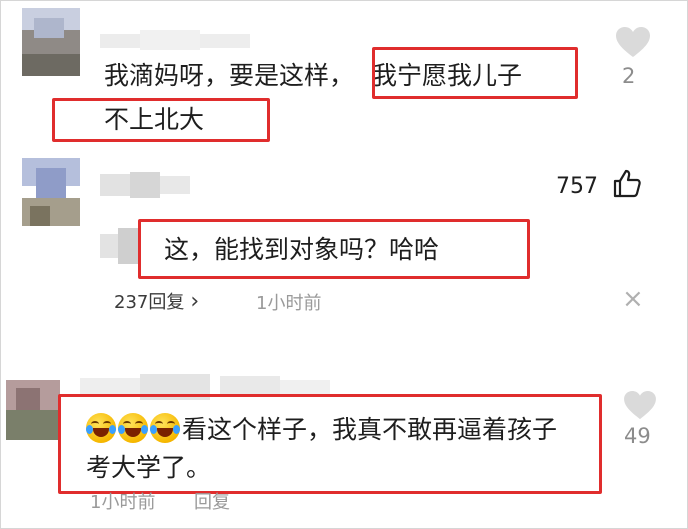 The height and width of the screenshot is (529, 688). I want to click on close-icon: ×, so click(633, 299).